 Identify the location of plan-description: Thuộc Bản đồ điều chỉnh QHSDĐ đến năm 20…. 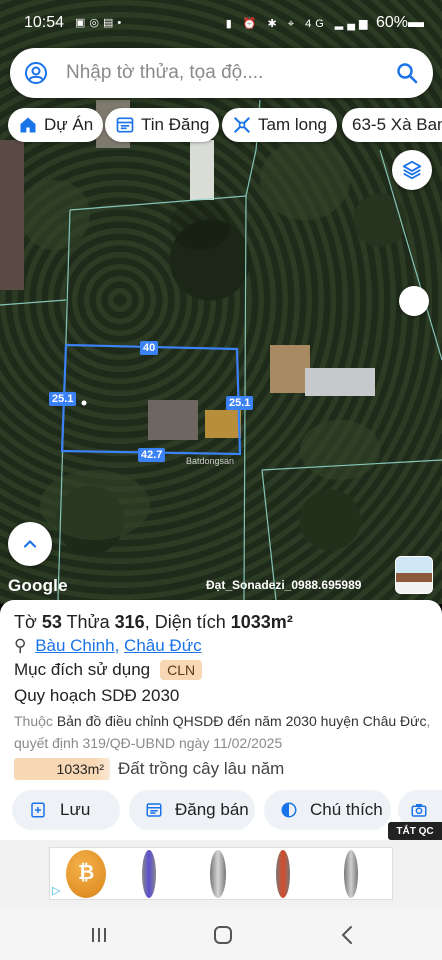
(224, 732).